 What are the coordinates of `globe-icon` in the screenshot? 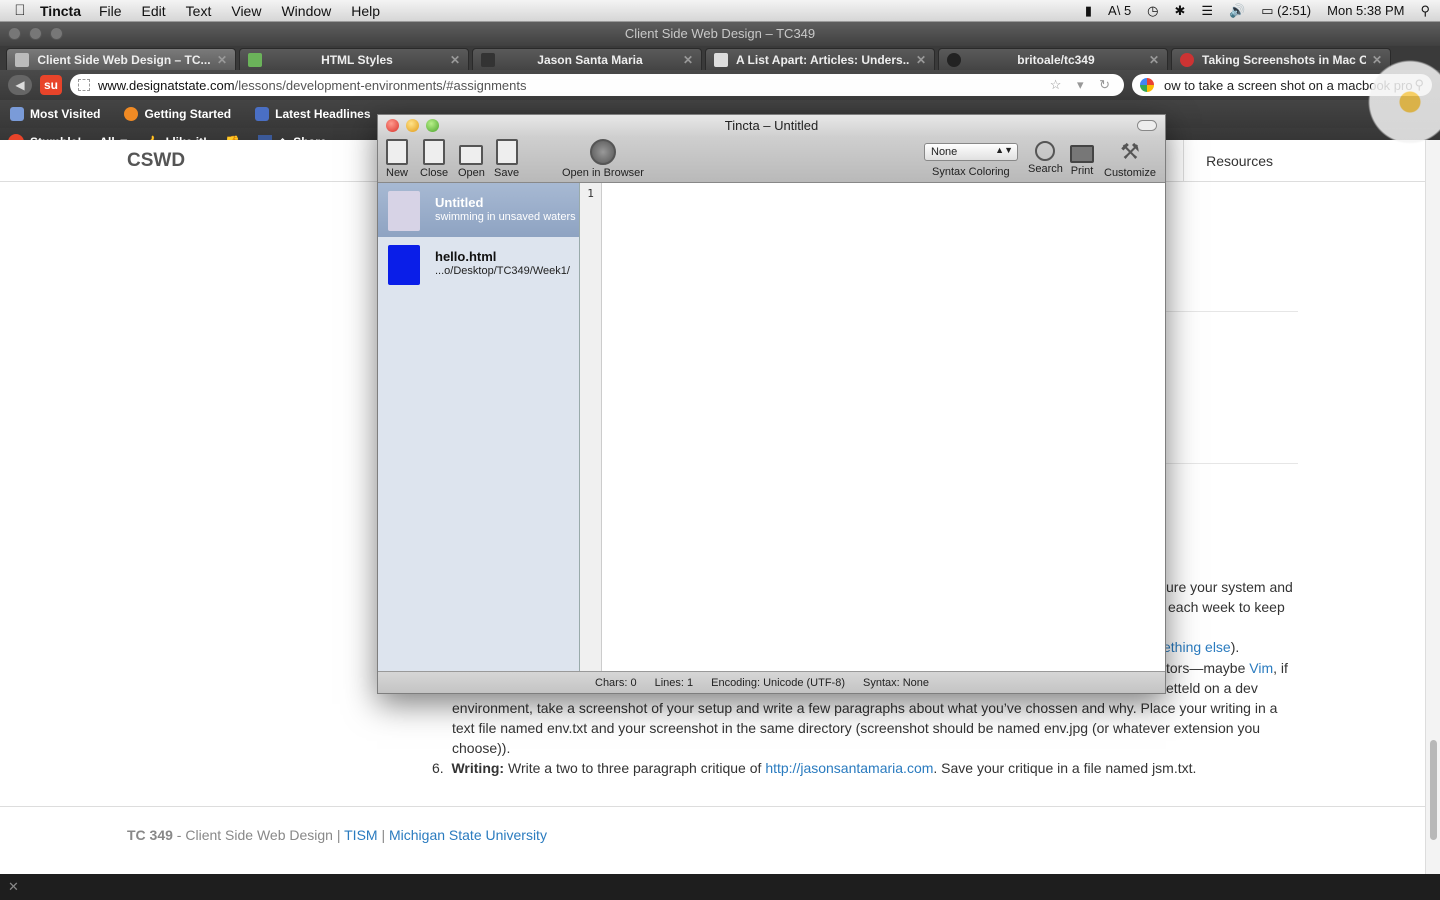 It's located at (602, 152).